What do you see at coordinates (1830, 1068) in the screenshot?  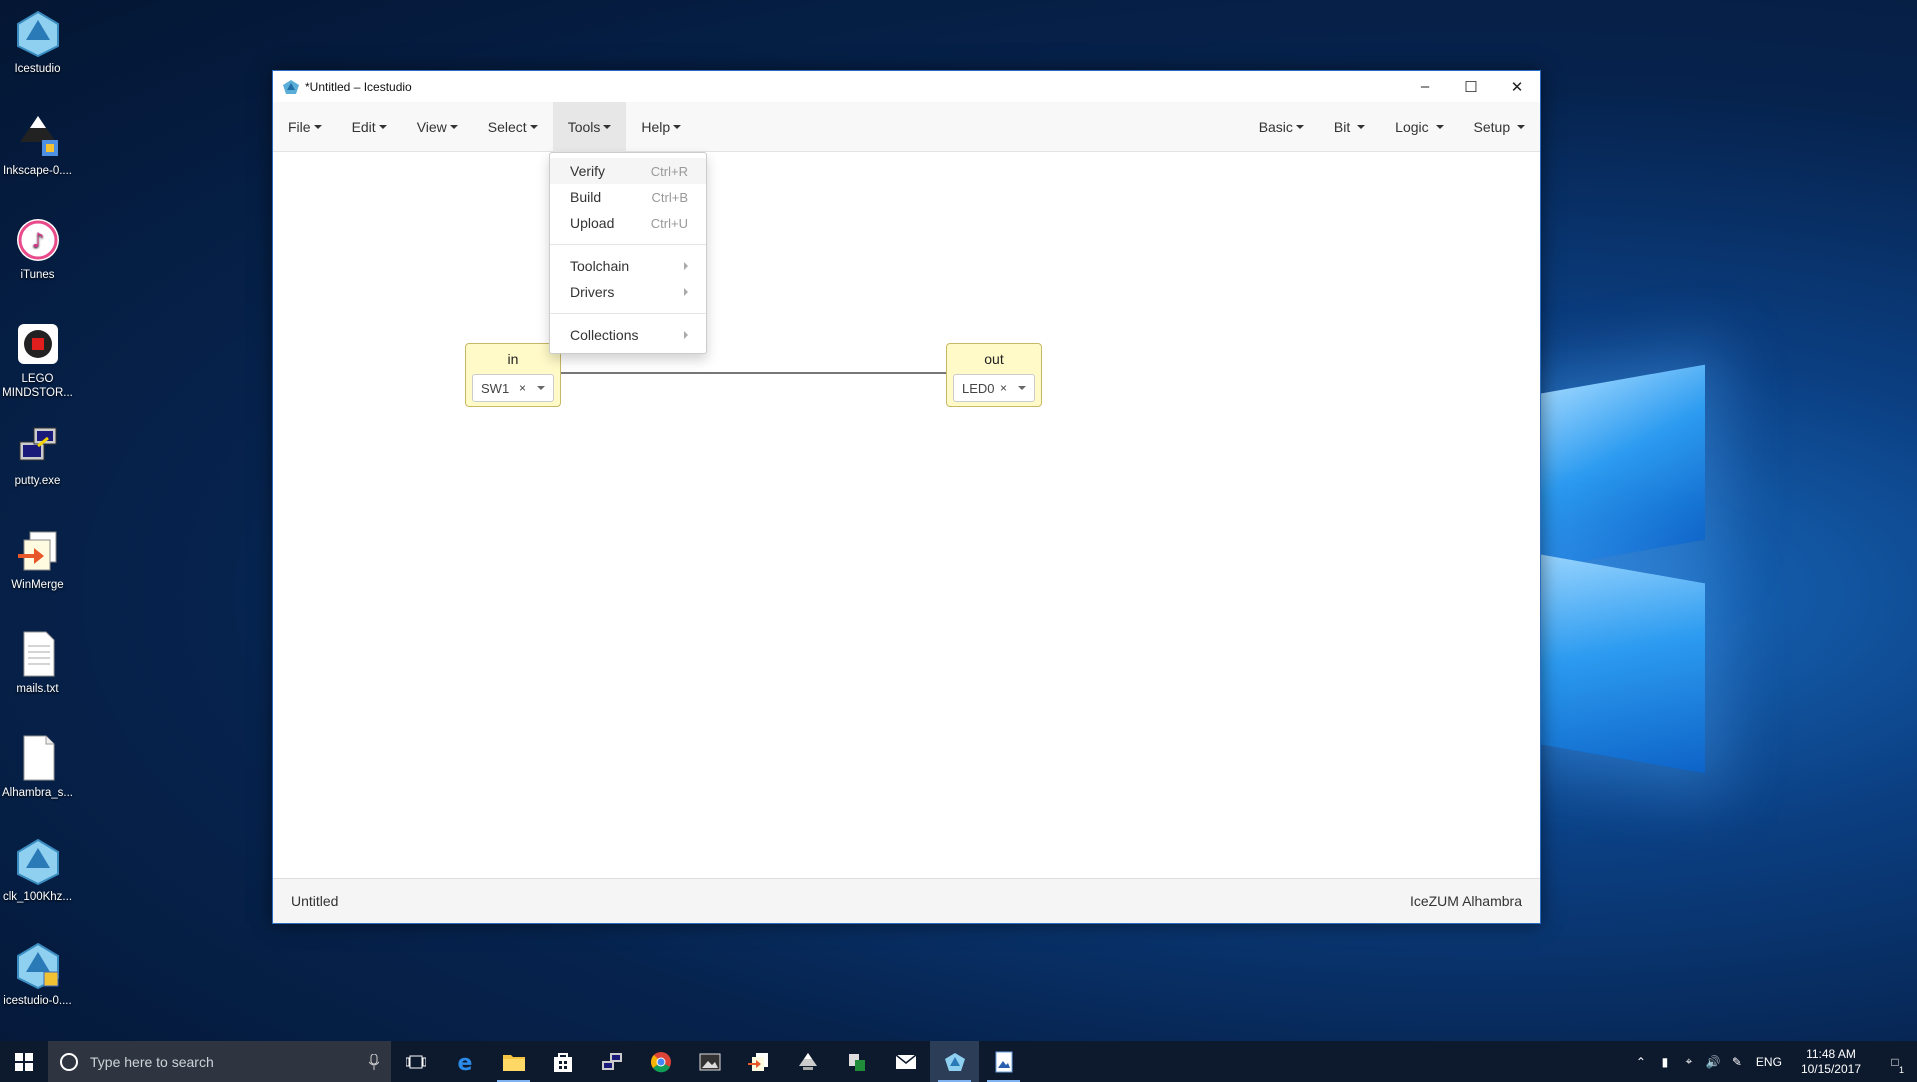 I see `clock-date: 10/15/2017` at bounding box center [1830, 1068].